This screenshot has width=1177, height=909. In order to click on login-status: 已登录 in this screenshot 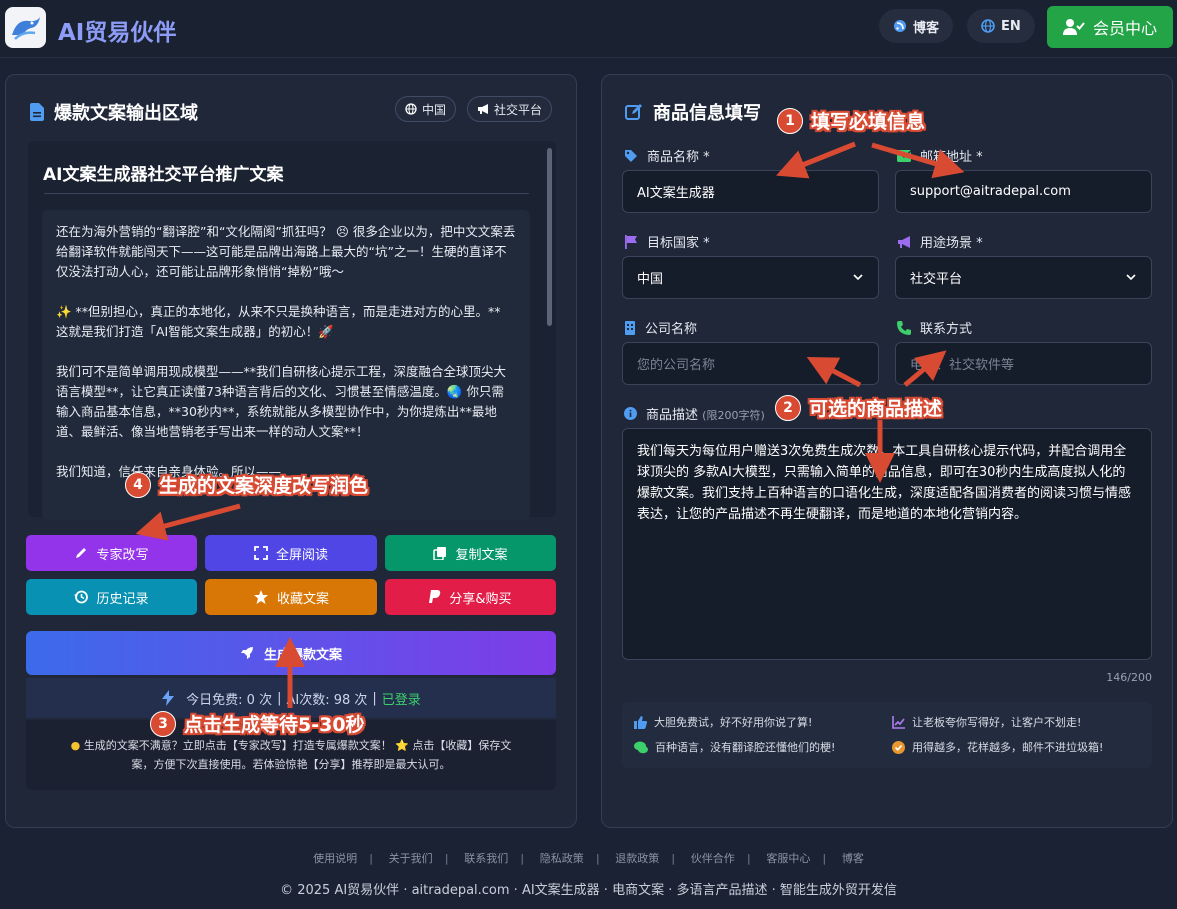, I will do `click(401, 700)`.